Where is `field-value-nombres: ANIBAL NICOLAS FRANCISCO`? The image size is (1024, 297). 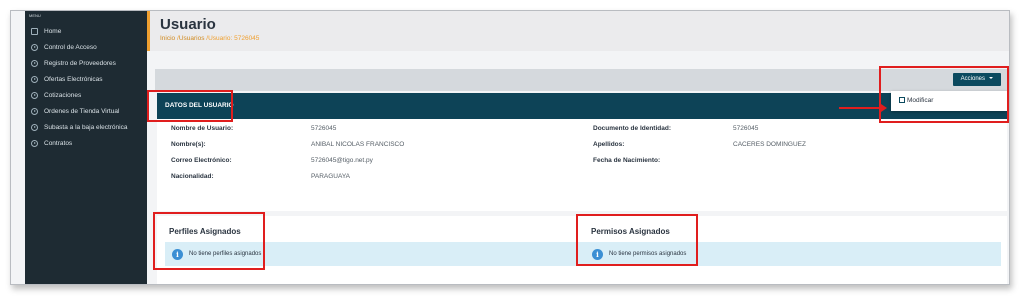
field-value-nombres: ANIBAL NICOLAS FRANCISCO is located at coordinates (358, 144).